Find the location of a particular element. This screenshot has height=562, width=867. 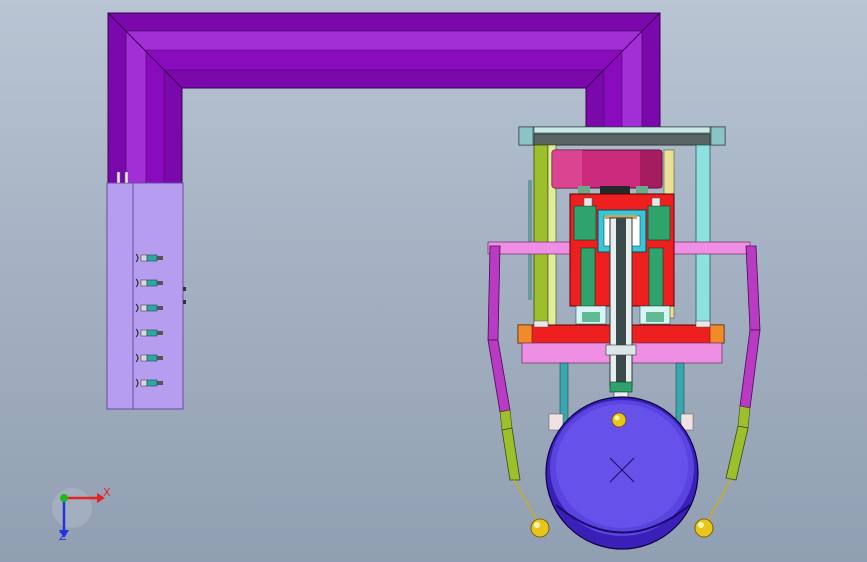

axis-x-label: X is located at coordinates (107, 492).